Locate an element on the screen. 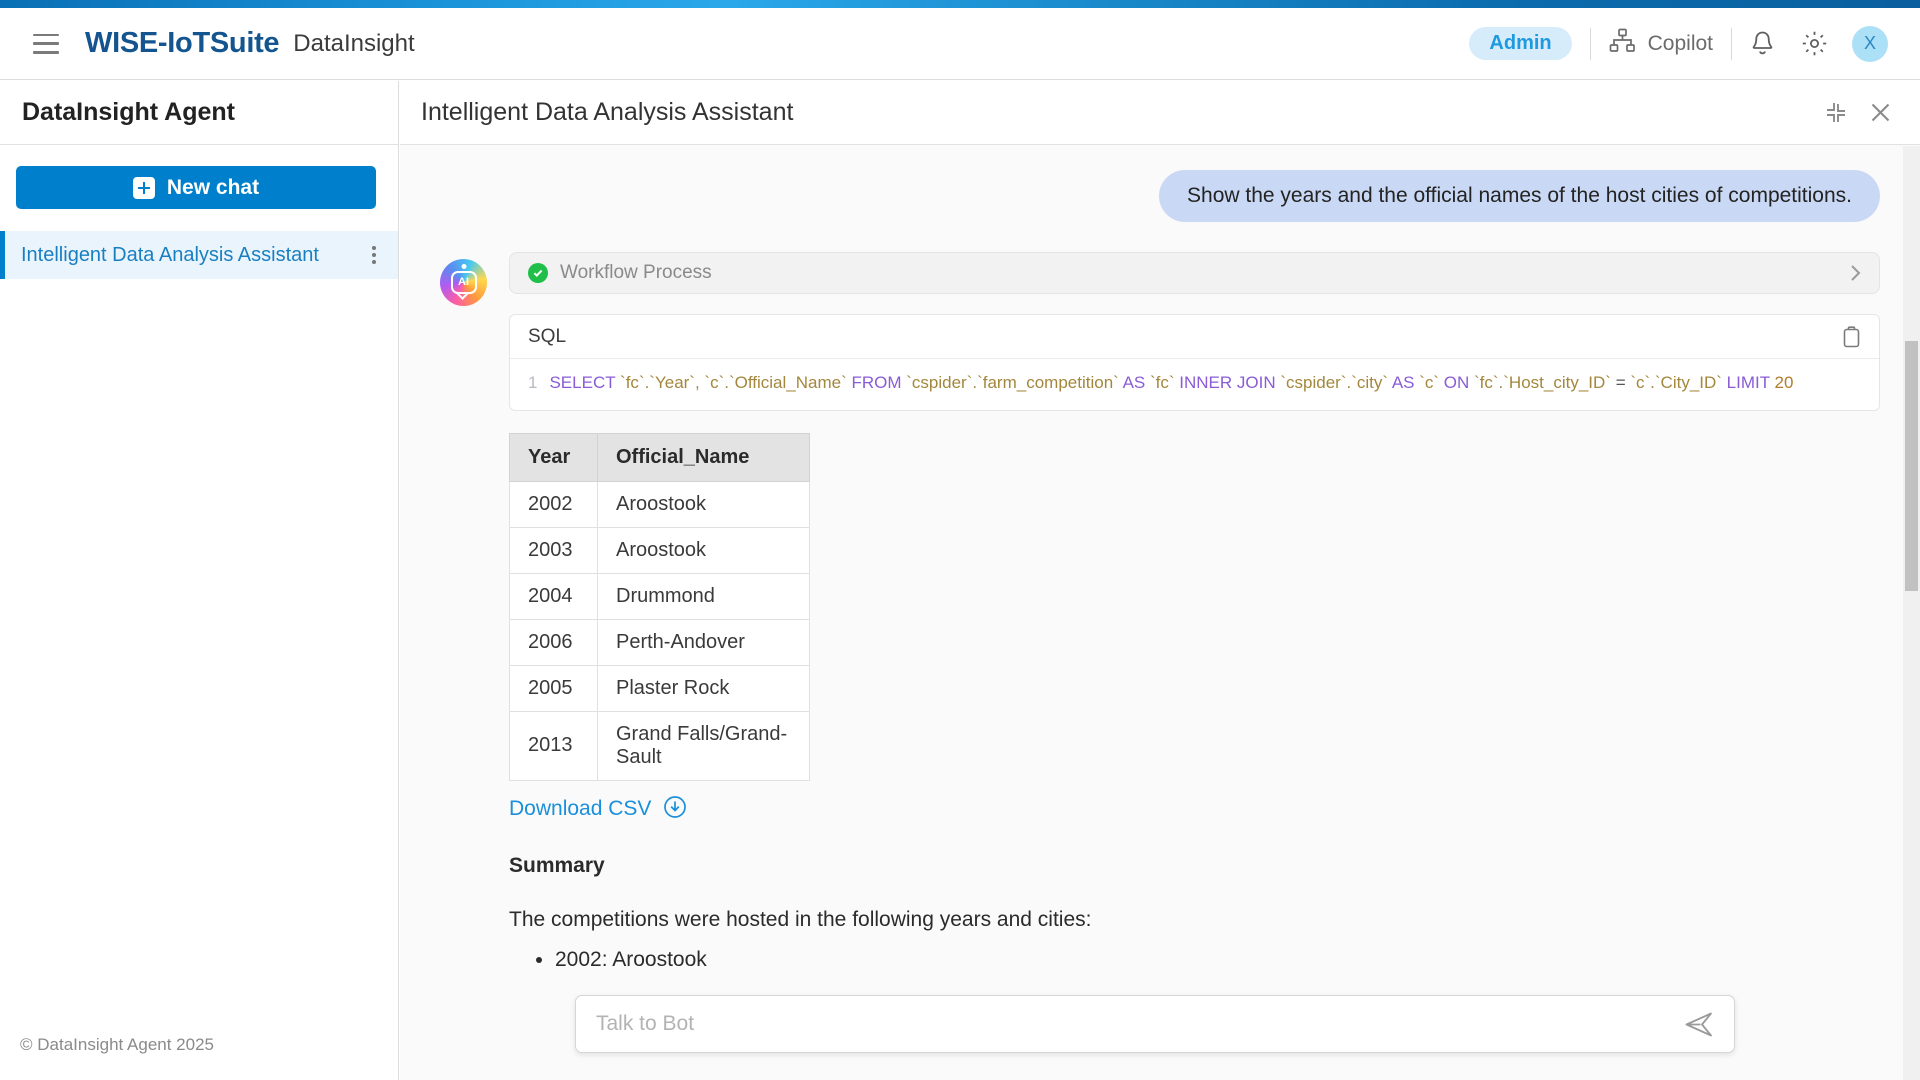  table-header-official-name: Official_Name is located at coordinates (703, 457).